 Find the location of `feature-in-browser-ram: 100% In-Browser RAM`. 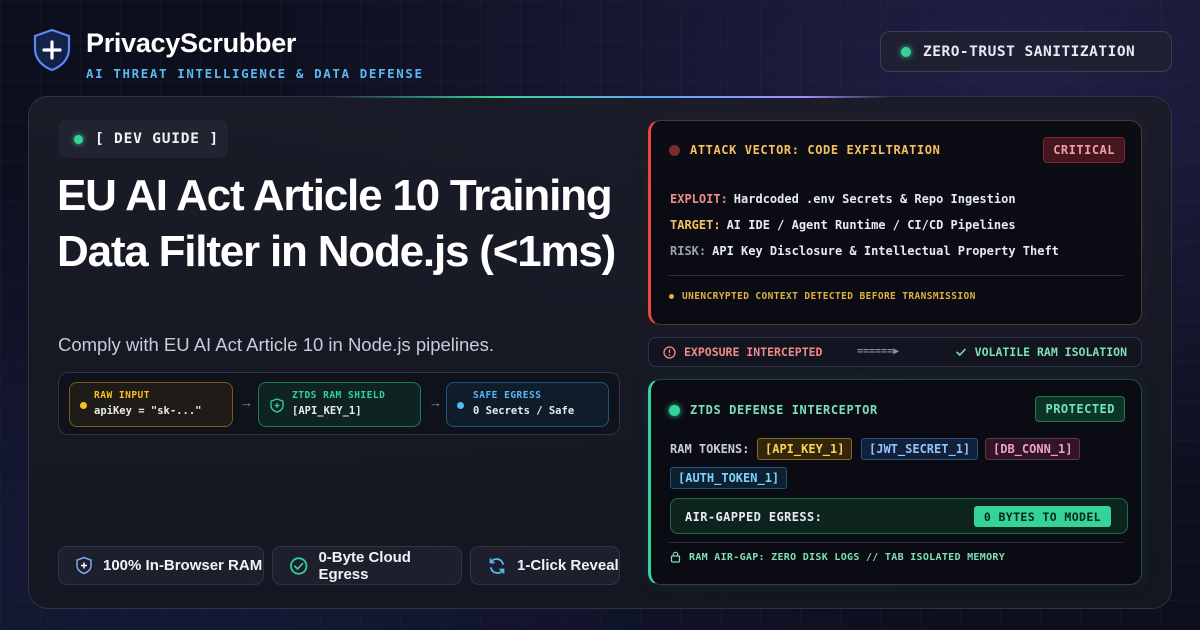

feature-in-browser-ram: 100% In-Browser RAM is located at coordinates (161, 565).